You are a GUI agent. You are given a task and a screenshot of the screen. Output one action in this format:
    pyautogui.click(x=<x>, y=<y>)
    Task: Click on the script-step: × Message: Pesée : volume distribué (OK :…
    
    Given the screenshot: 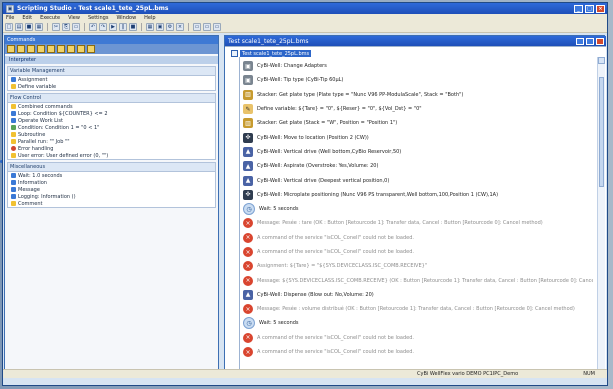 What is the action you would take?
    pyautogui.click(x=418, y=309)
    